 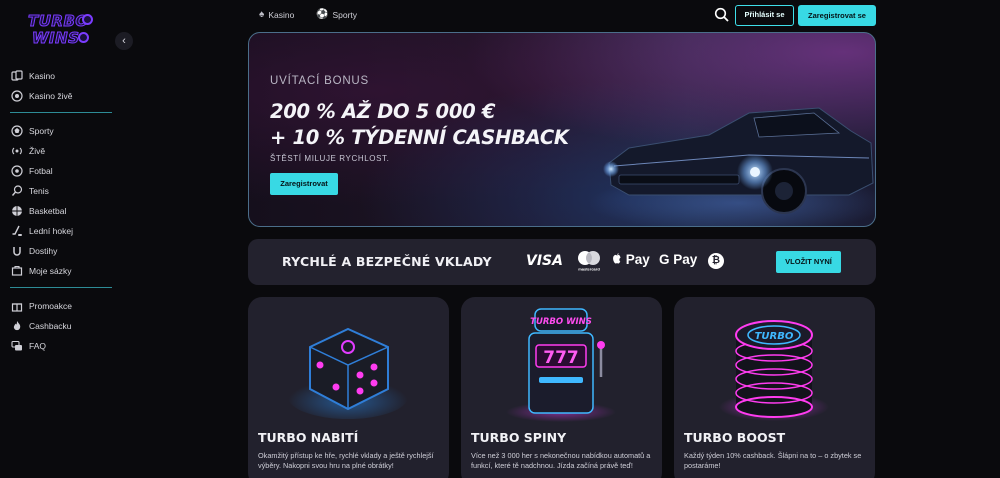 What do you see at coordinates (55, 38) in the screenshot?
I see `logo-text-line2: WINS` at bounding box center [55, 38].